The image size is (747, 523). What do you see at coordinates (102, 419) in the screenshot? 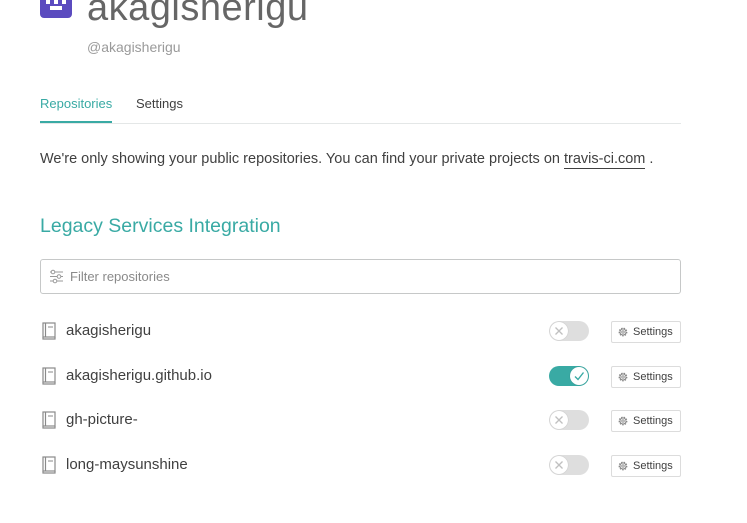
I see `repository-name: gh-picture-` at bounding box center [102, 419].